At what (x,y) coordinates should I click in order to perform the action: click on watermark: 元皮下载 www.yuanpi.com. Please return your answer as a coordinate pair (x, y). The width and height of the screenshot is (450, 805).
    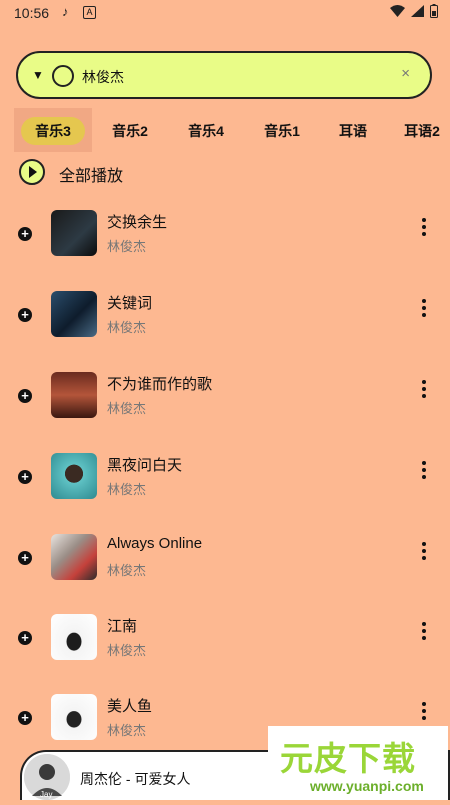
    Looking at the image, I should click on (358, 763).